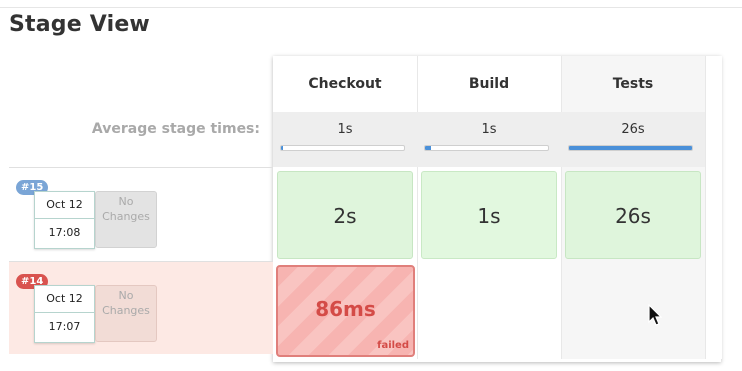 The image size is (742, 371). What do you see at coordinates (79, 24) in the screenshot?
I see `page-title: Stage View` at bounding box center [79, 24].